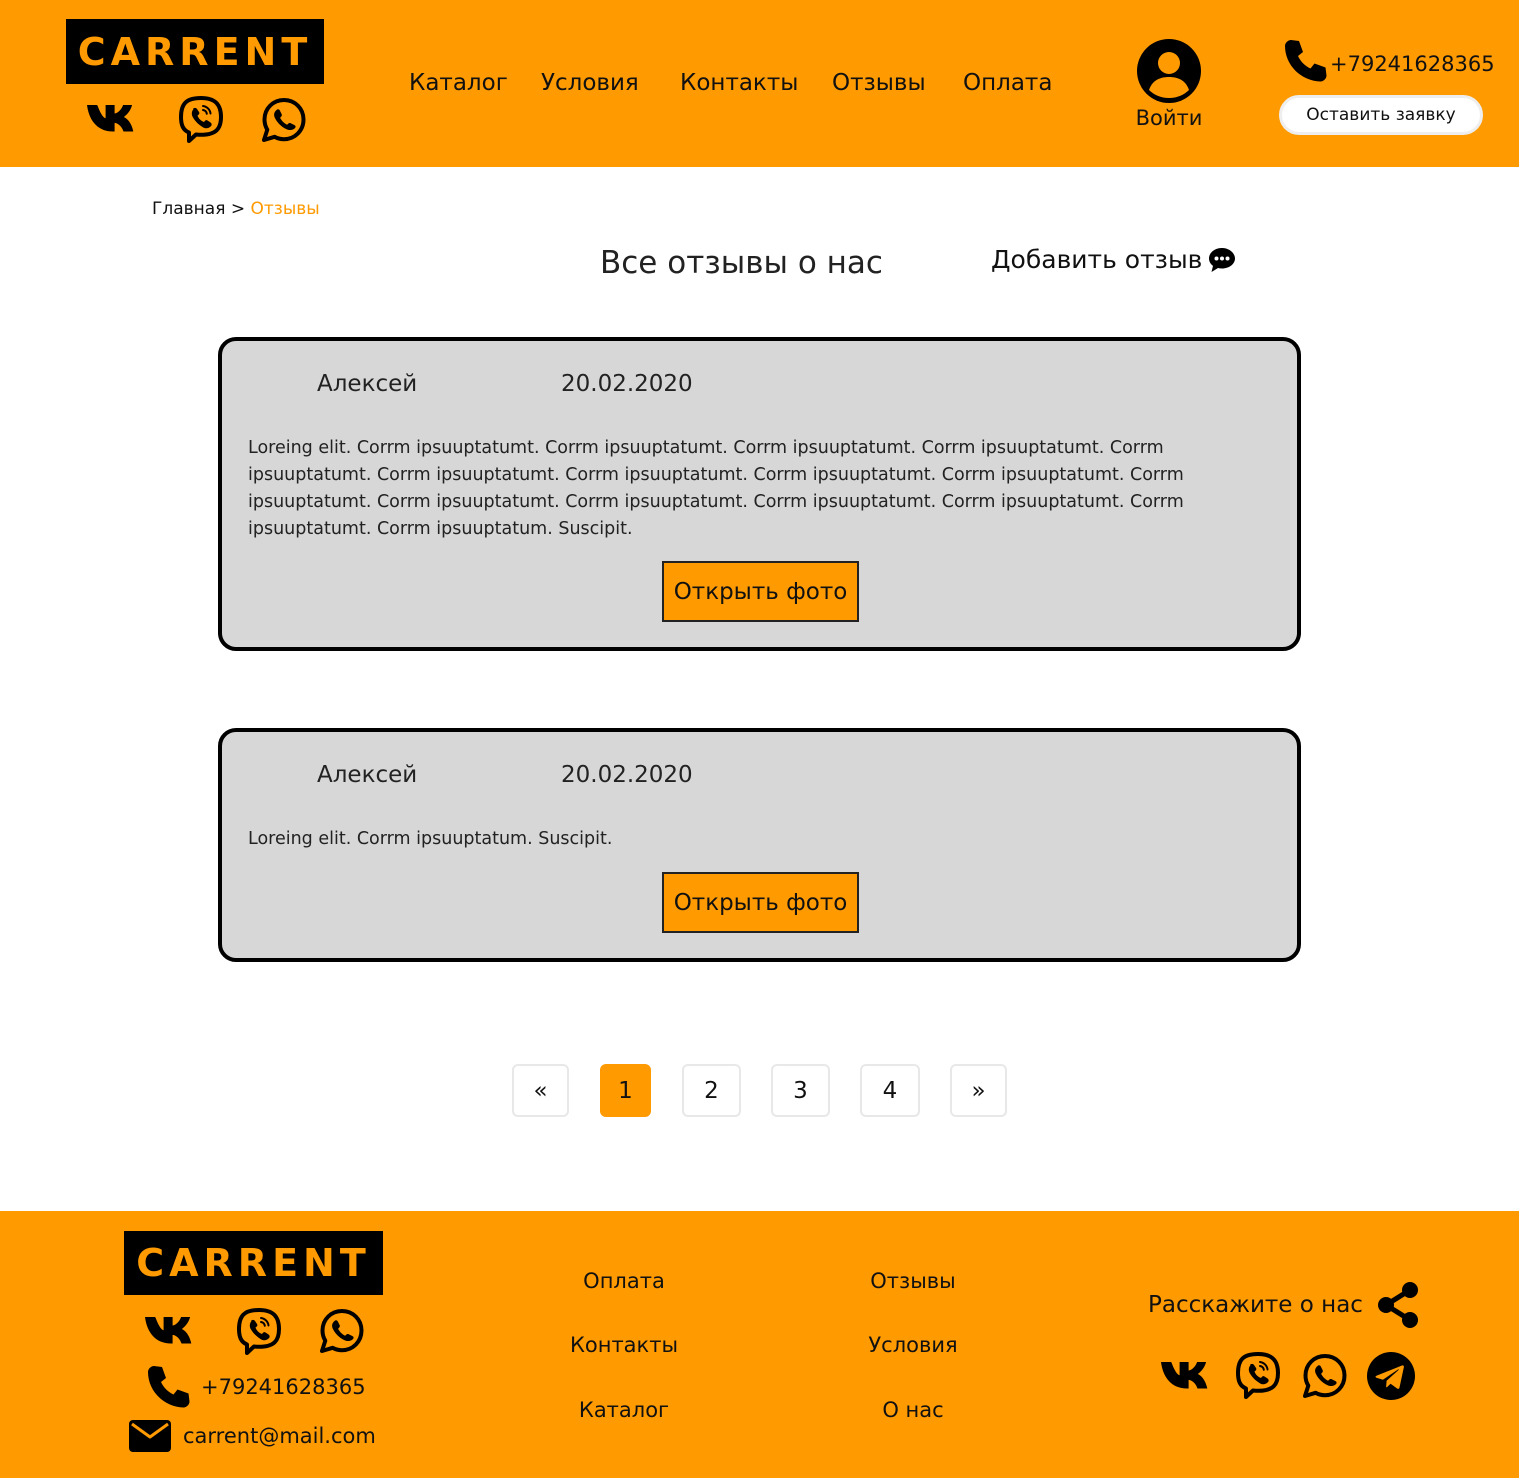 The image size is (1519, 1478). Describe the element at coordinates (283, 1387) in the screenshot. I see `footer-phone-number: +79241628365` at that location.